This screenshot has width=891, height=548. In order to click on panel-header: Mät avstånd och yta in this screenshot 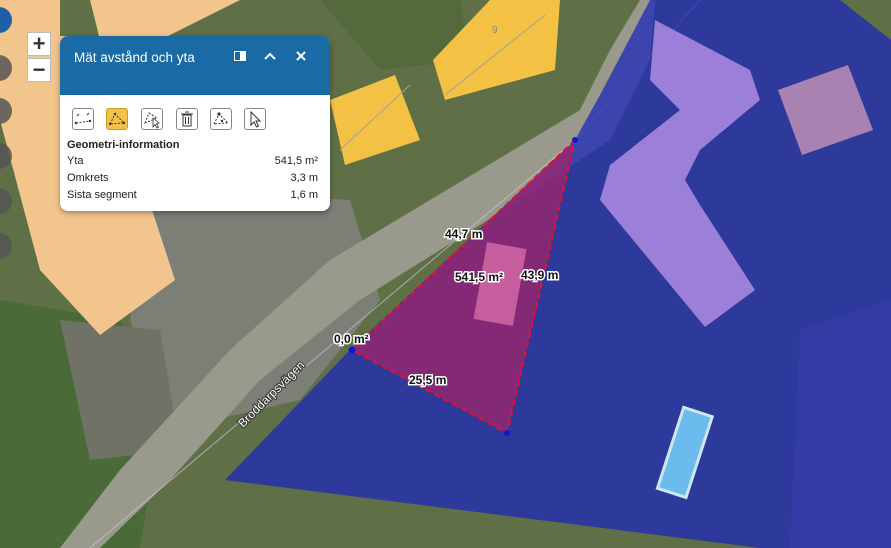, I will do `click(195, 65)`.